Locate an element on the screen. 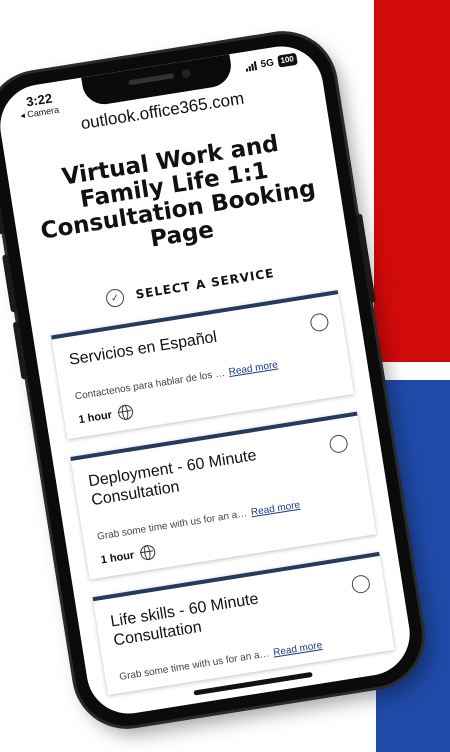 Image resolution: width=450 pixels, height=752 pixels. battery-icon: 100 is located at coordinates (287, 60).